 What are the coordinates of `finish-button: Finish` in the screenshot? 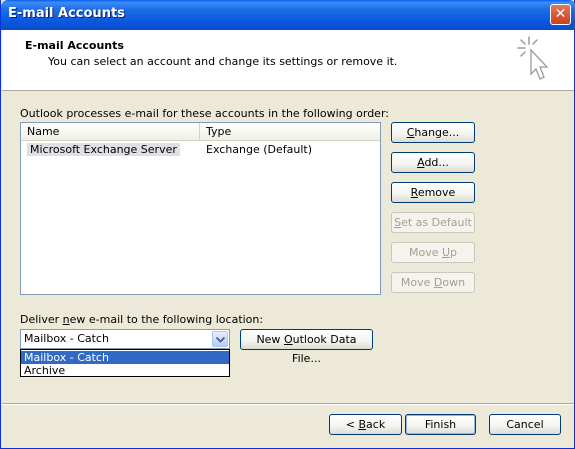 It's located at (440, 424).